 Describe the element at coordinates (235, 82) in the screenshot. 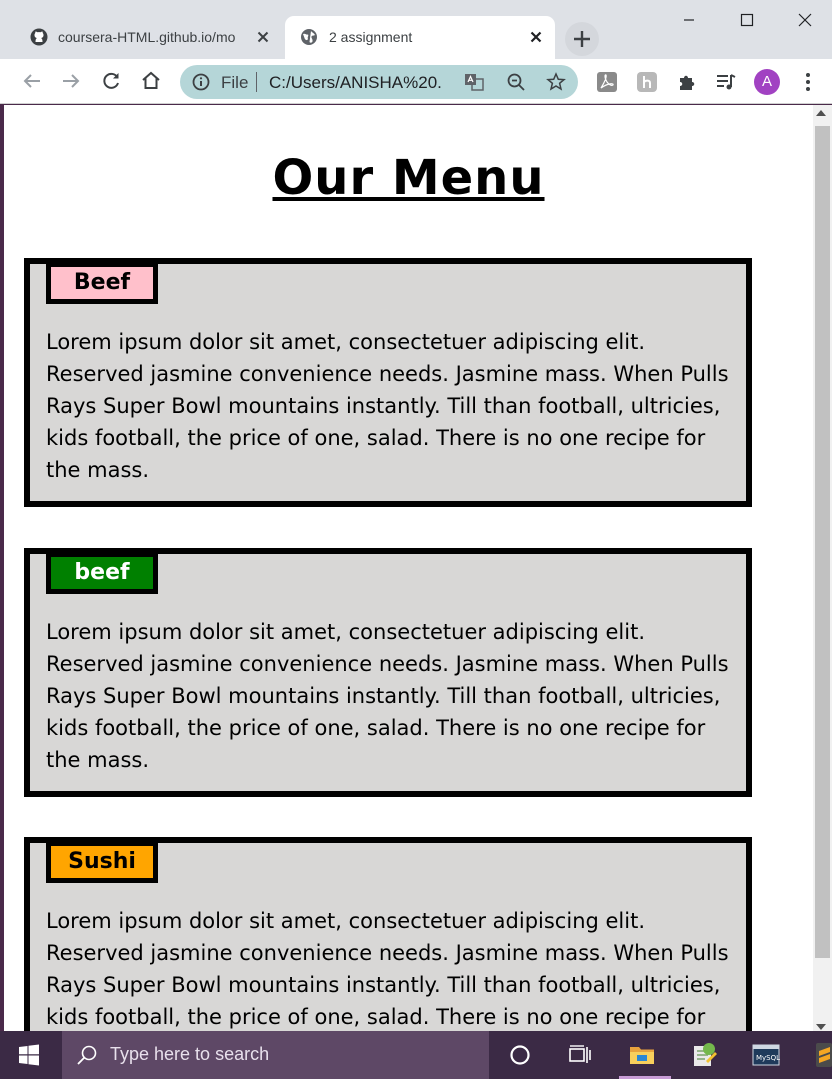

I see `address-prefix: File` at that location.